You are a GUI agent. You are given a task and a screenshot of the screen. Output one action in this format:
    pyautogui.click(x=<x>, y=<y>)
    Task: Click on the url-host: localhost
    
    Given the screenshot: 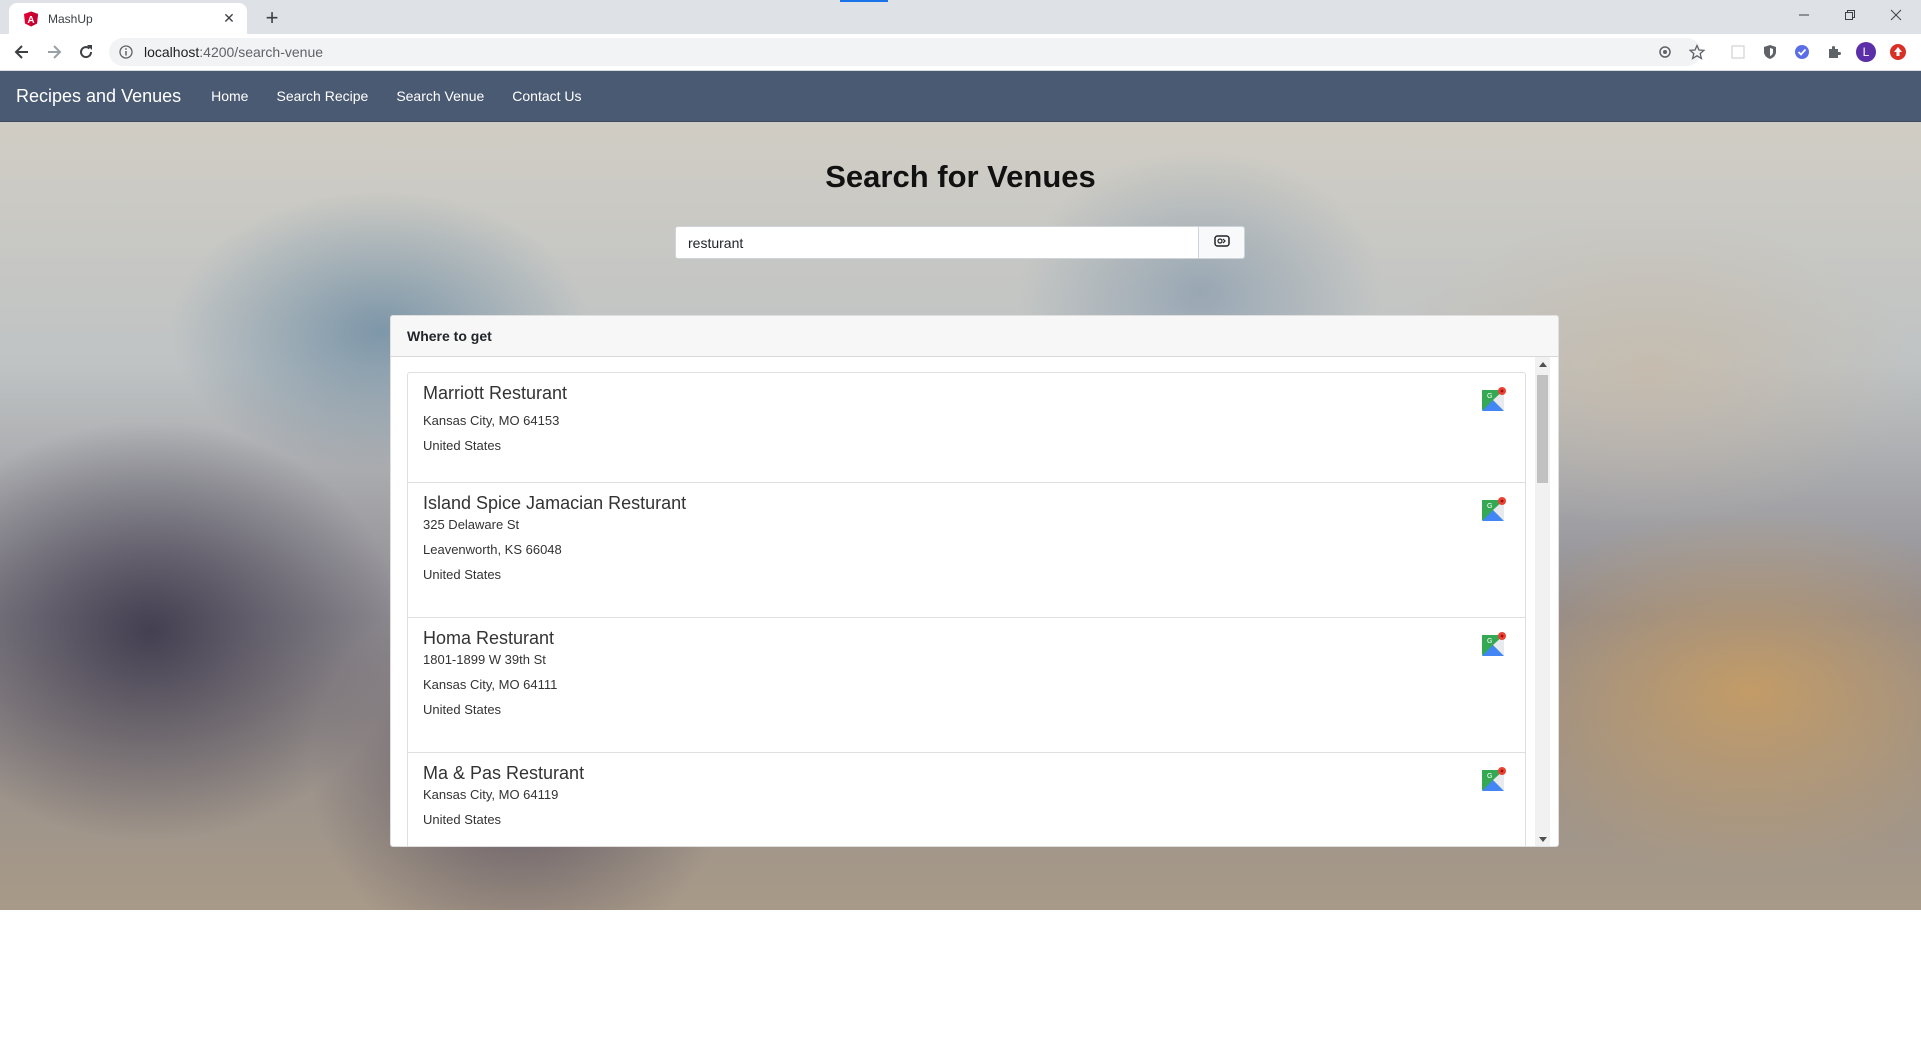 What is the action you would take?
    pyautogui.click(x=172, y=52)
    